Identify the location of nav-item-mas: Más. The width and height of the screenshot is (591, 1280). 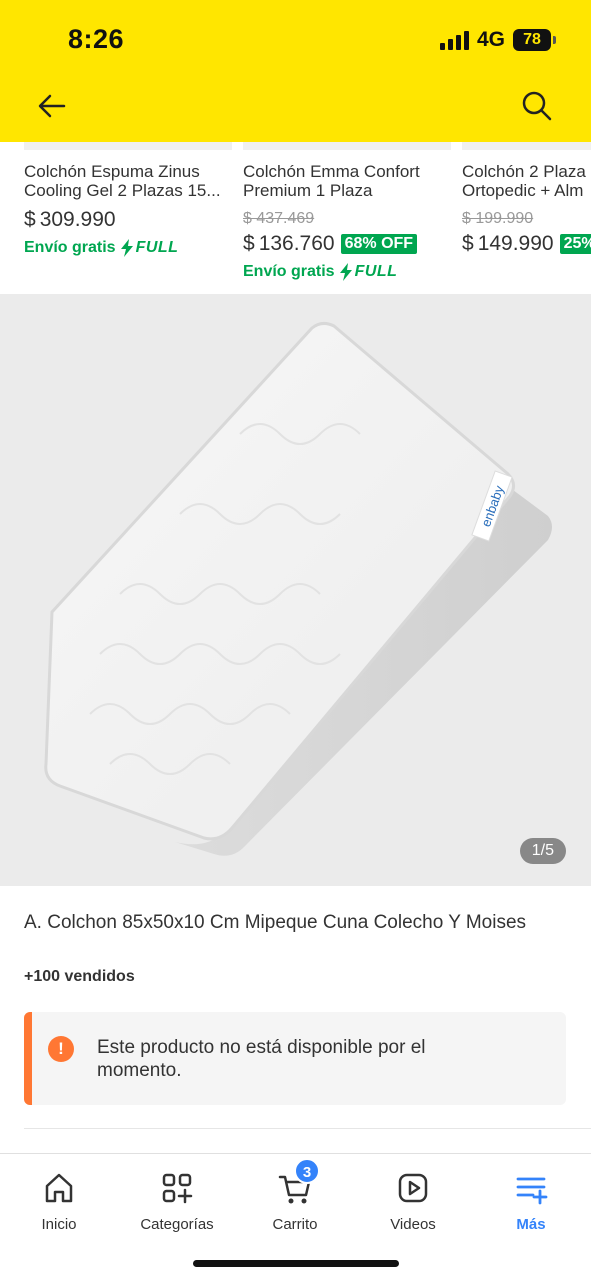
(531, 1204).